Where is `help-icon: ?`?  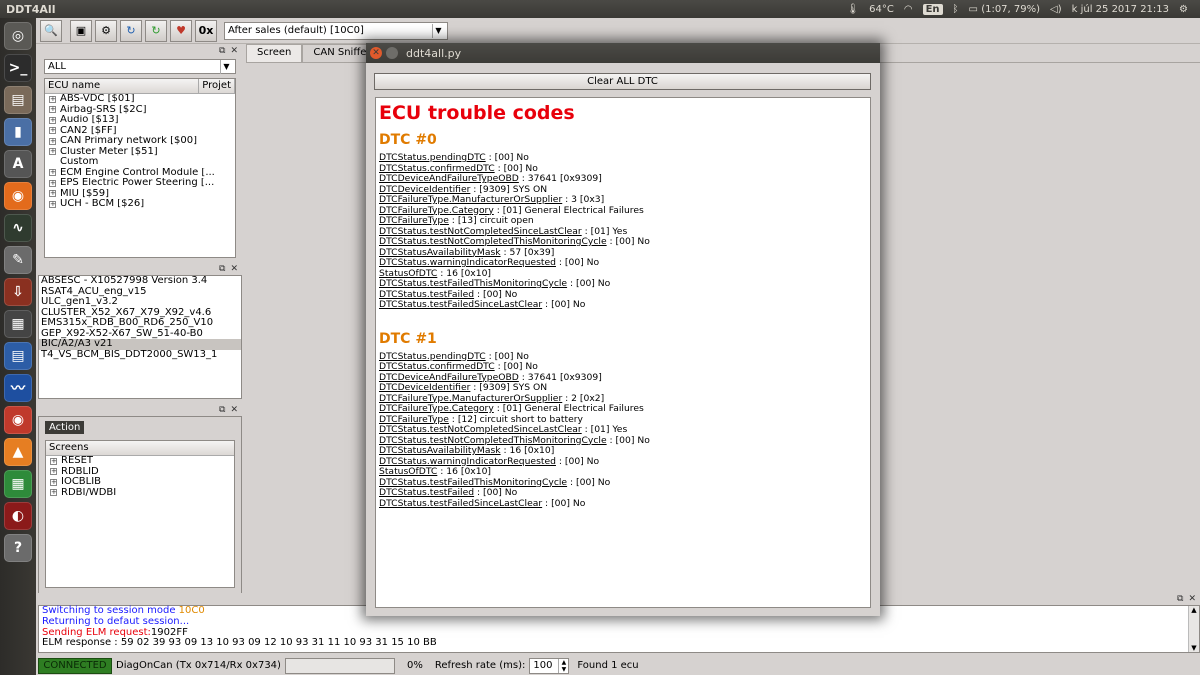 help-icon: ? is located at coordinates (18, 548).